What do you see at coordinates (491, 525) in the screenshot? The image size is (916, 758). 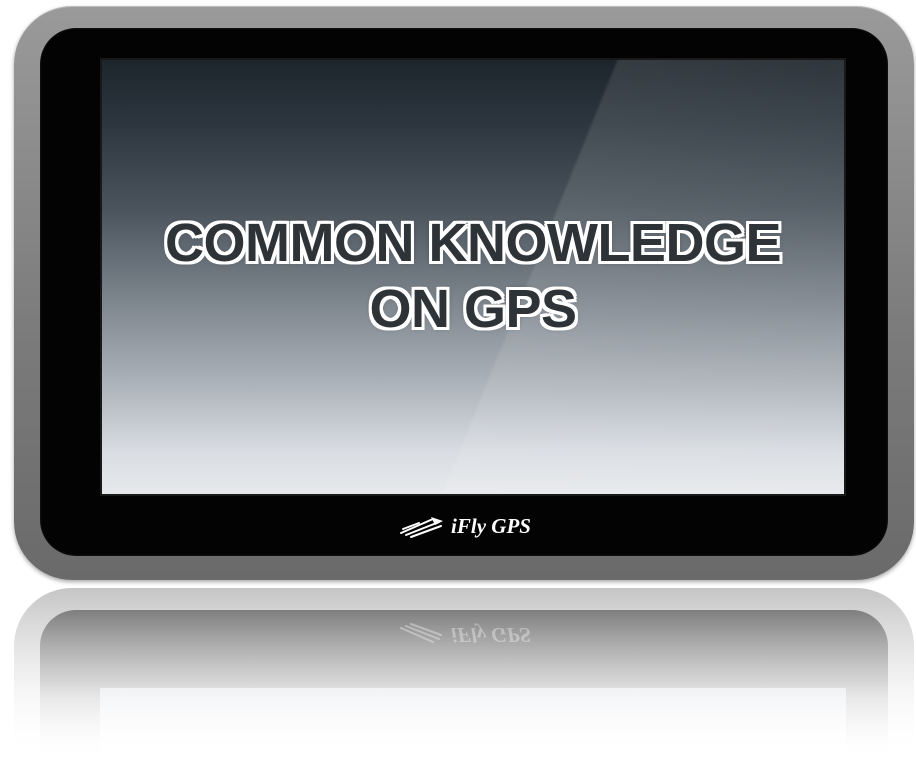 I see `brand-name: iFly GPS` at bounding box center [491, 525].